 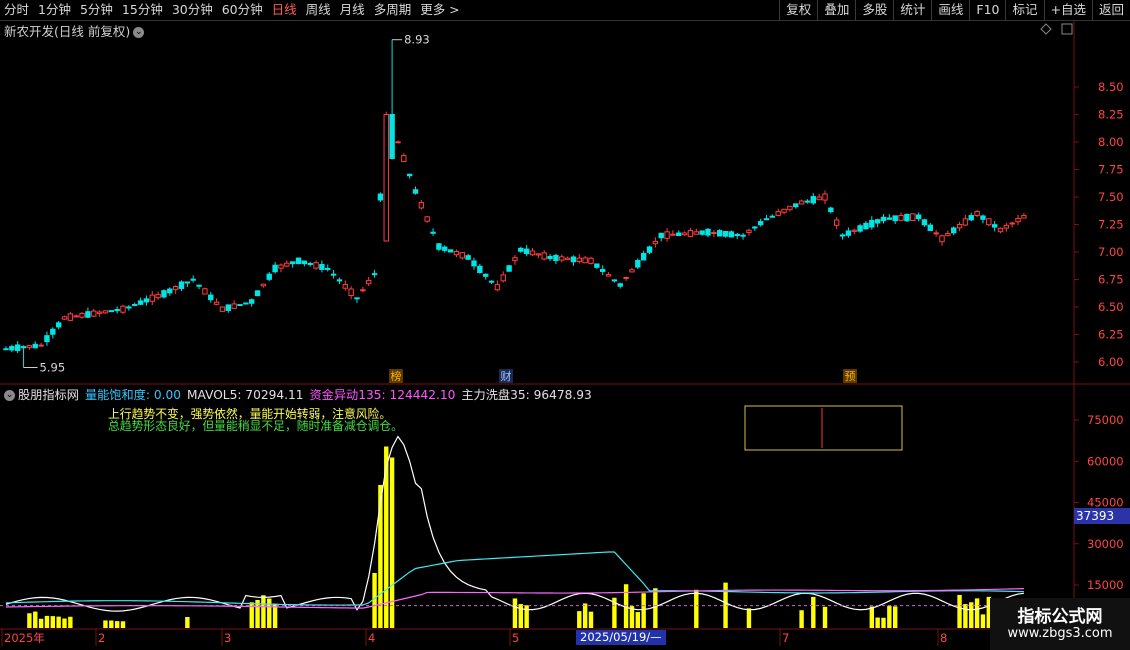 I want to click on diamond-icon, so click(x=1046, y=29).